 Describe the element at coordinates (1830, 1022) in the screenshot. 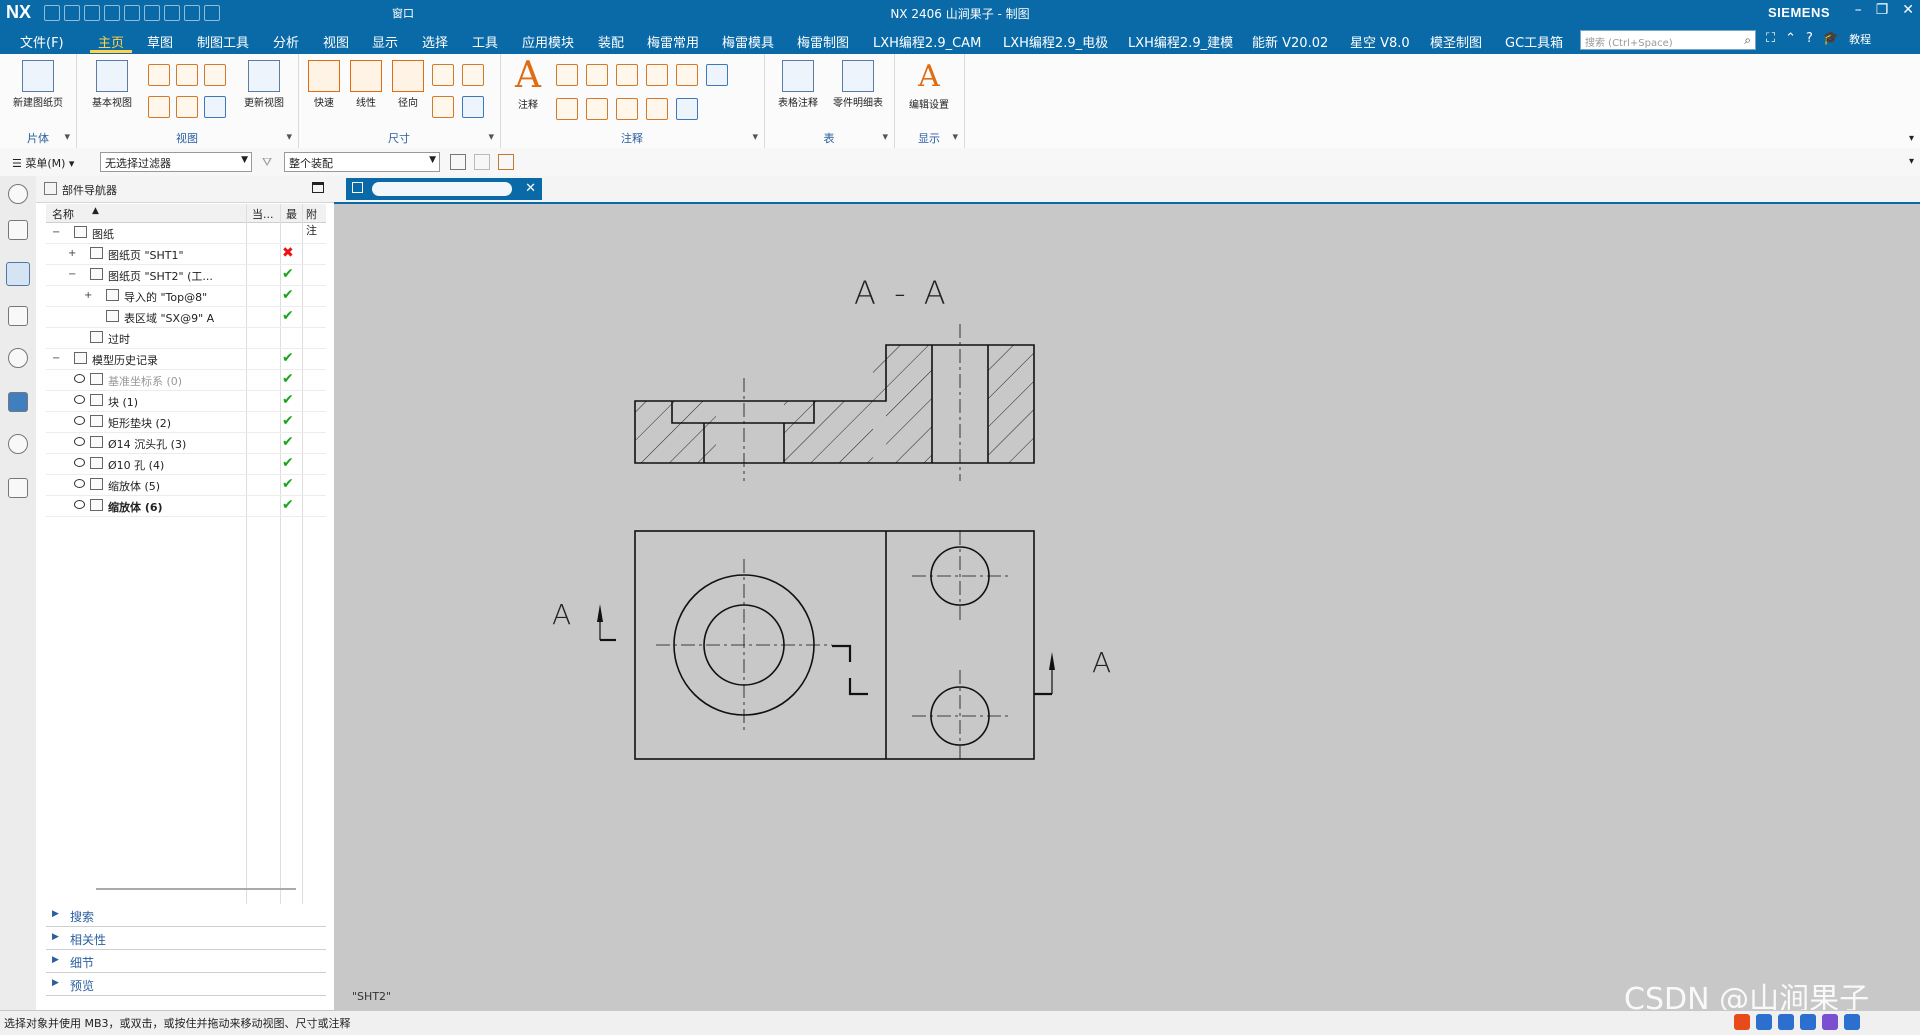

I see `ime-skin-icon` at that location.